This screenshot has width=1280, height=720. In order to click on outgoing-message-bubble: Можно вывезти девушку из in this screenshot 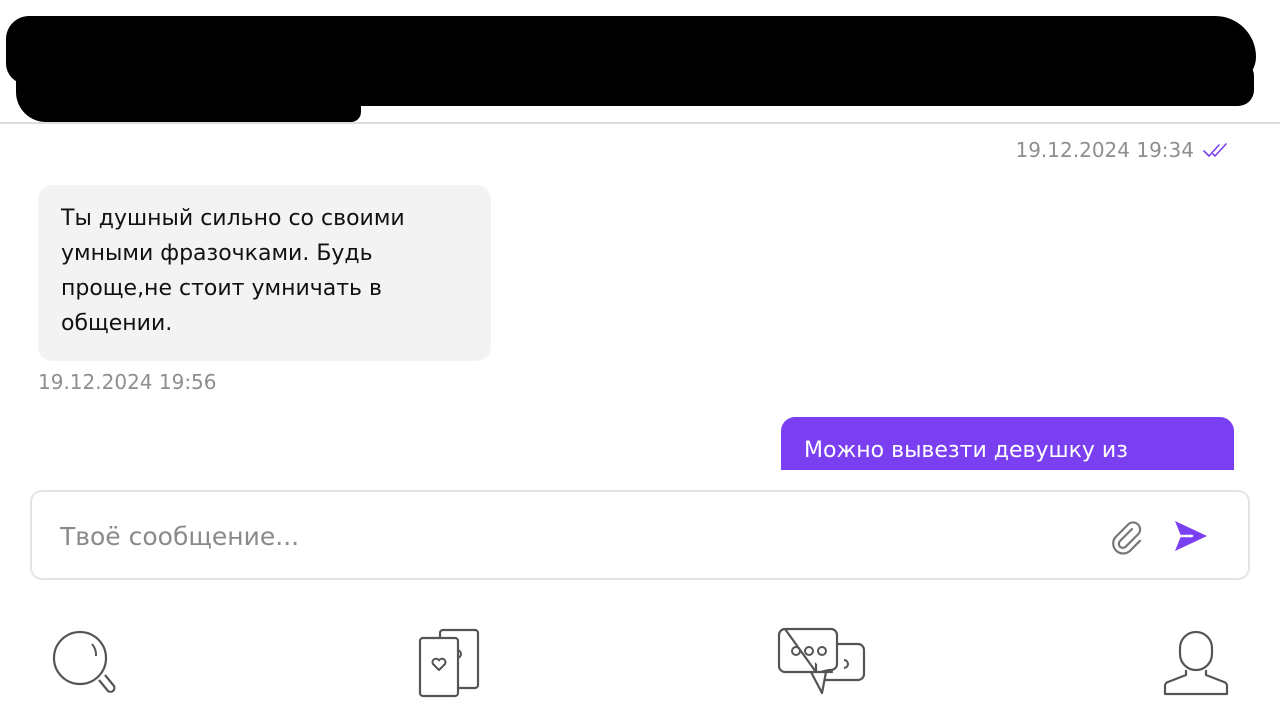, I will do `click(1007, 443)`.